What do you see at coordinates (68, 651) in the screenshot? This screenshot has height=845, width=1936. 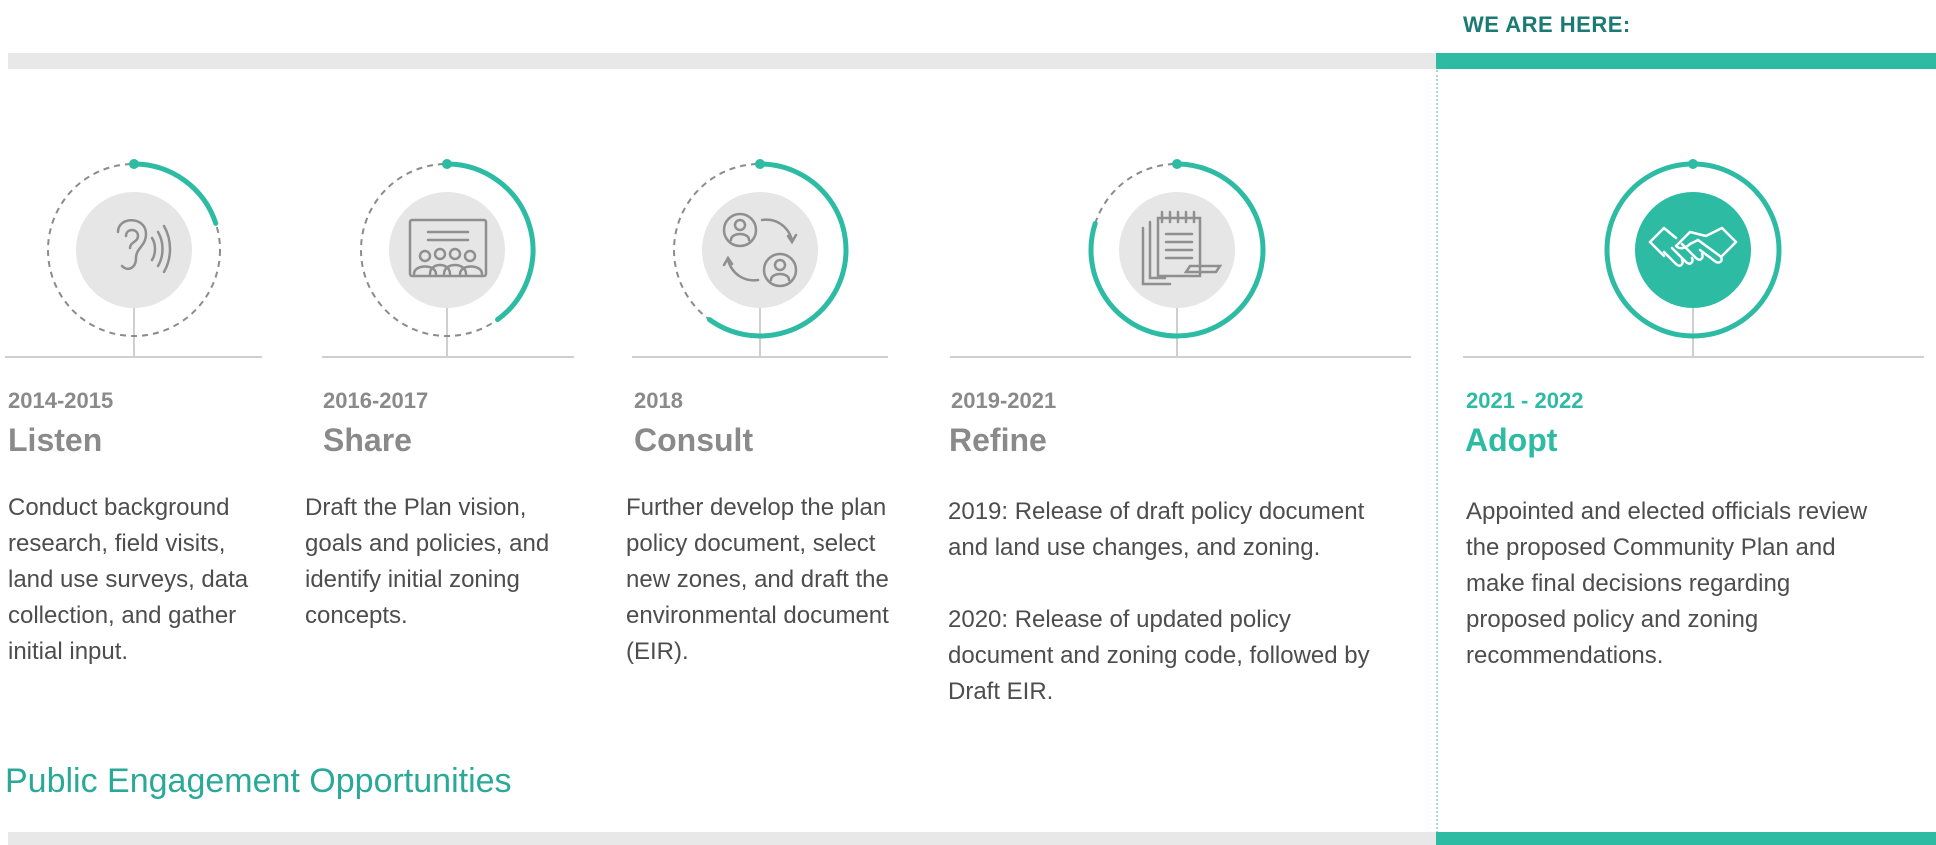 I see `description-line: initial input.` at bounding box center [68, 651].